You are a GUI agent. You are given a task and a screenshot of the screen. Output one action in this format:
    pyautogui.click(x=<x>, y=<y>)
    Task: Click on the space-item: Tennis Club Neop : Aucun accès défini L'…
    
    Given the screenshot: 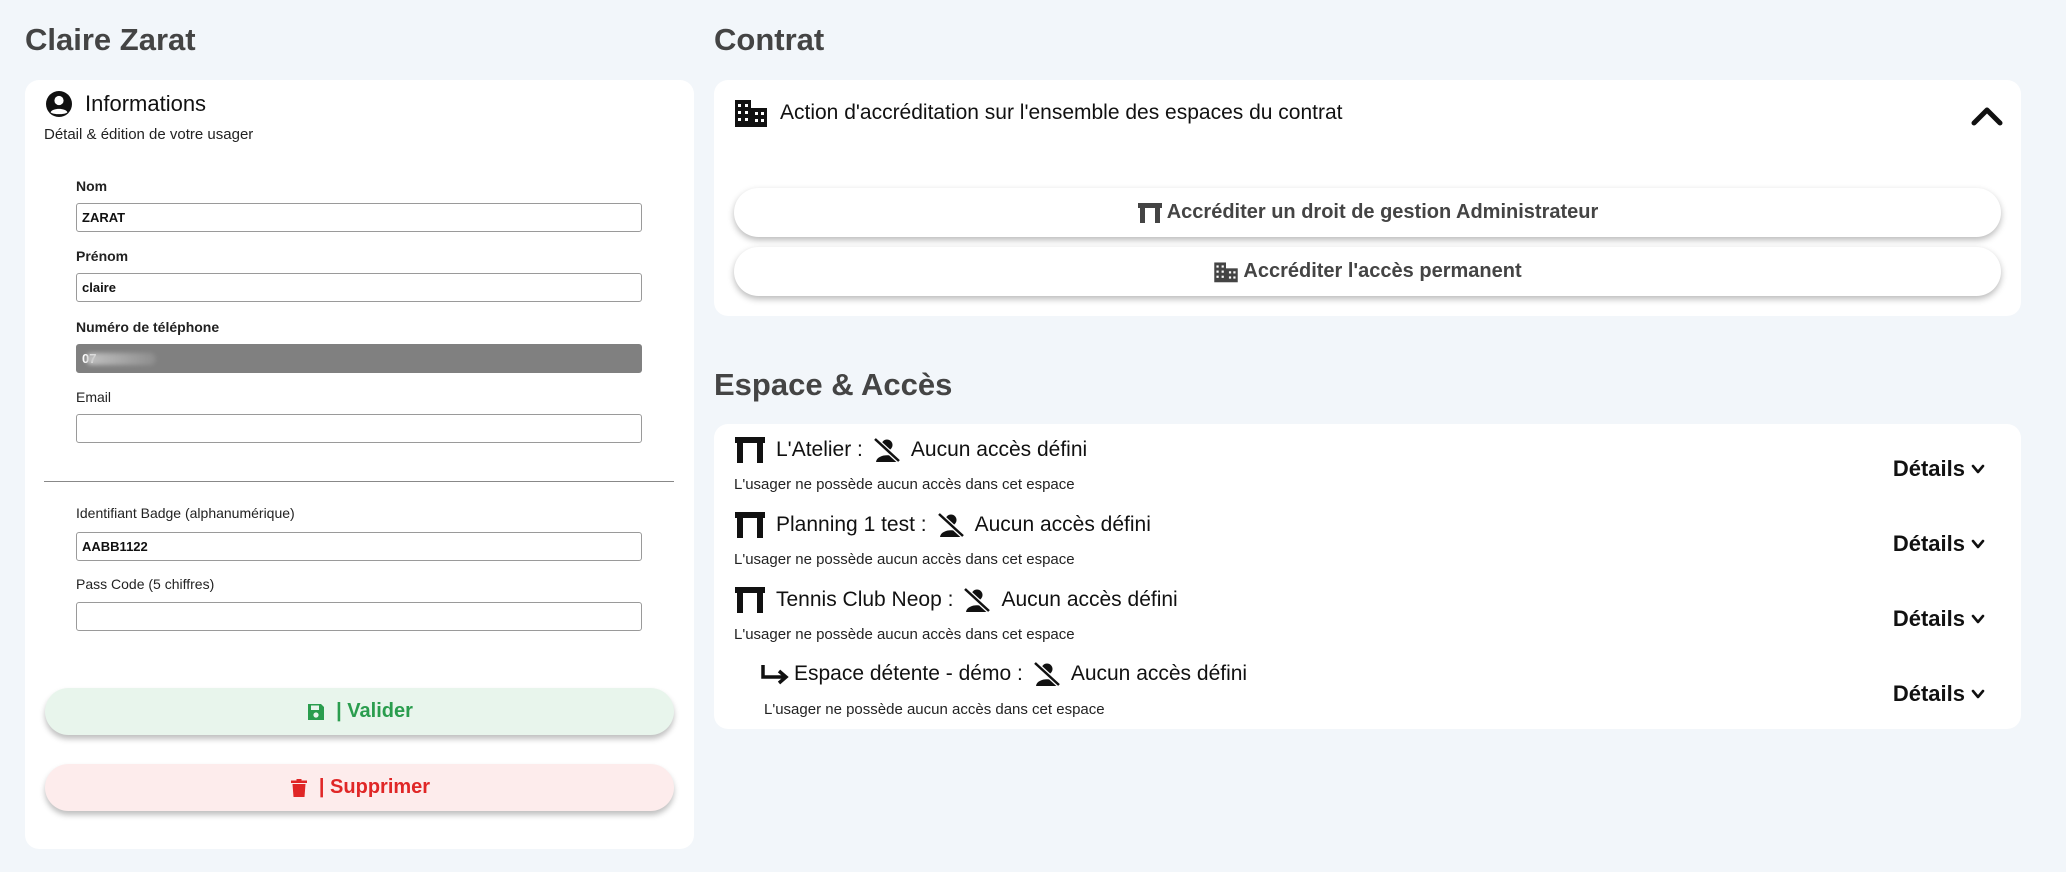 What is the action you would take?
    pyautogui.click(x=1367, y=615)
    